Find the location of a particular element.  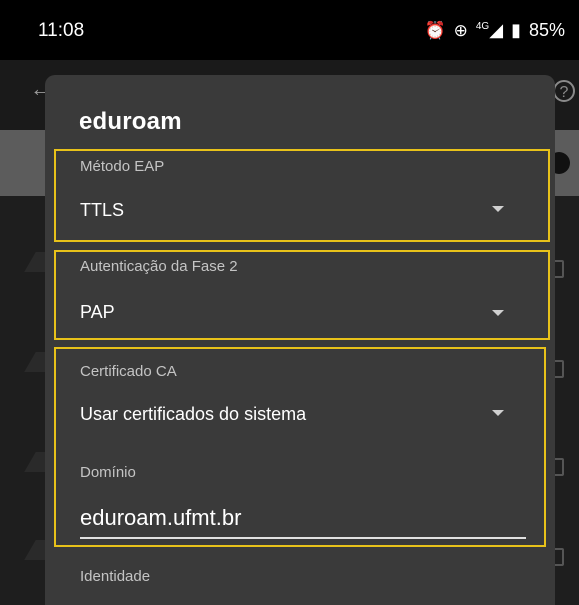

domain-label: Domínio is located at coordinates (108, 472).